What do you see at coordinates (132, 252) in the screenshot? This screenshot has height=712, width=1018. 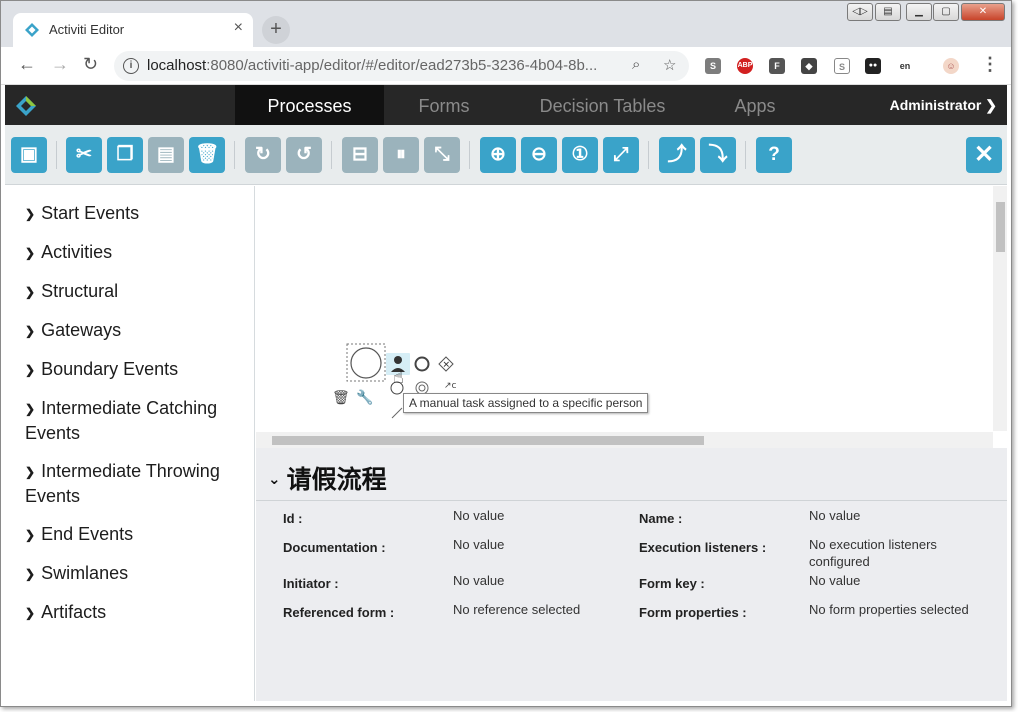 I see `palette-item-activities: ❯ Activities` at bounding box center [132, 252].